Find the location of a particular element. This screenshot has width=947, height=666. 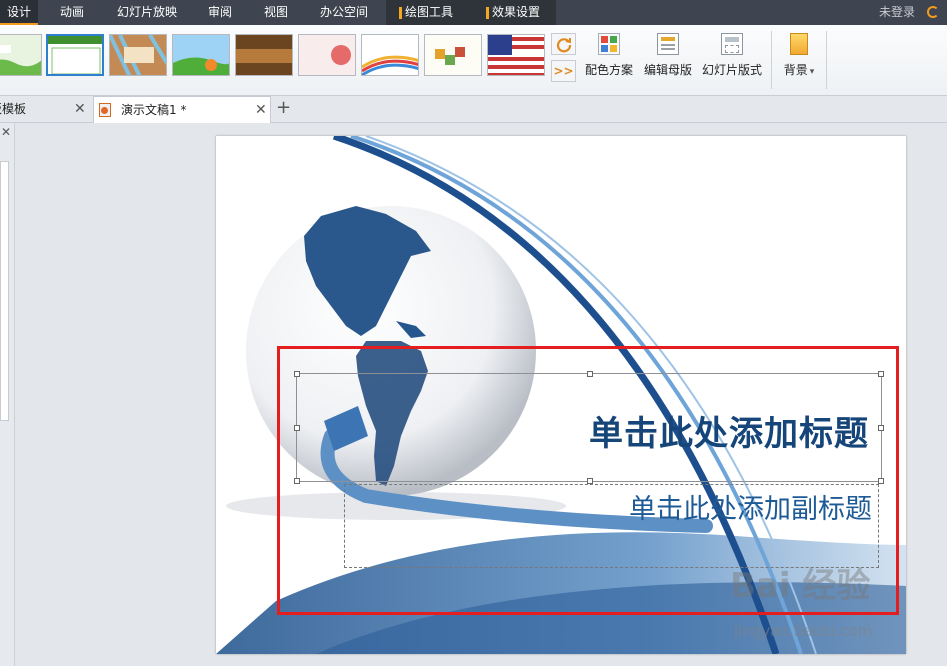

menu-effect-settings: 效果设置 is located at coordinates (513, 12).